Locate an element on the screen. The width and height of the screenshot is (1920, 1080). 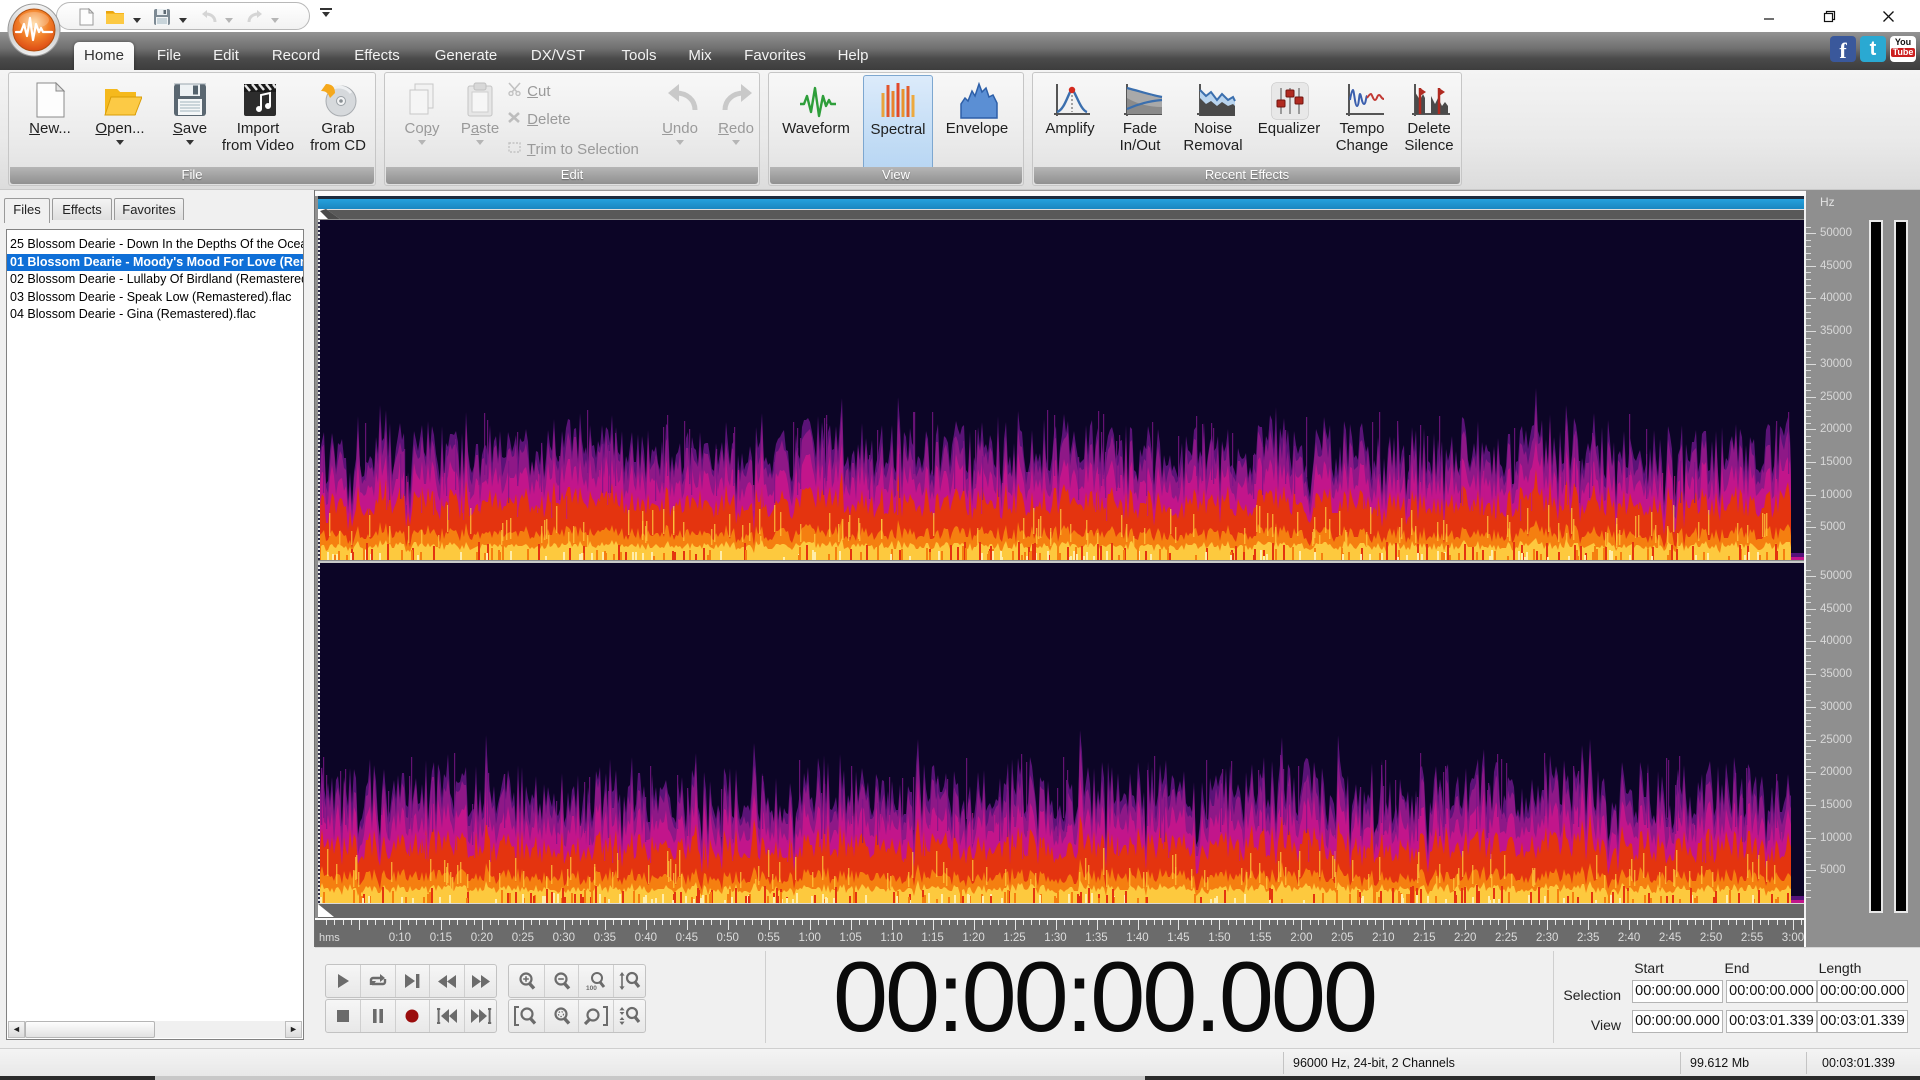
svg-text: 100 is located at coordinates (591, 988).